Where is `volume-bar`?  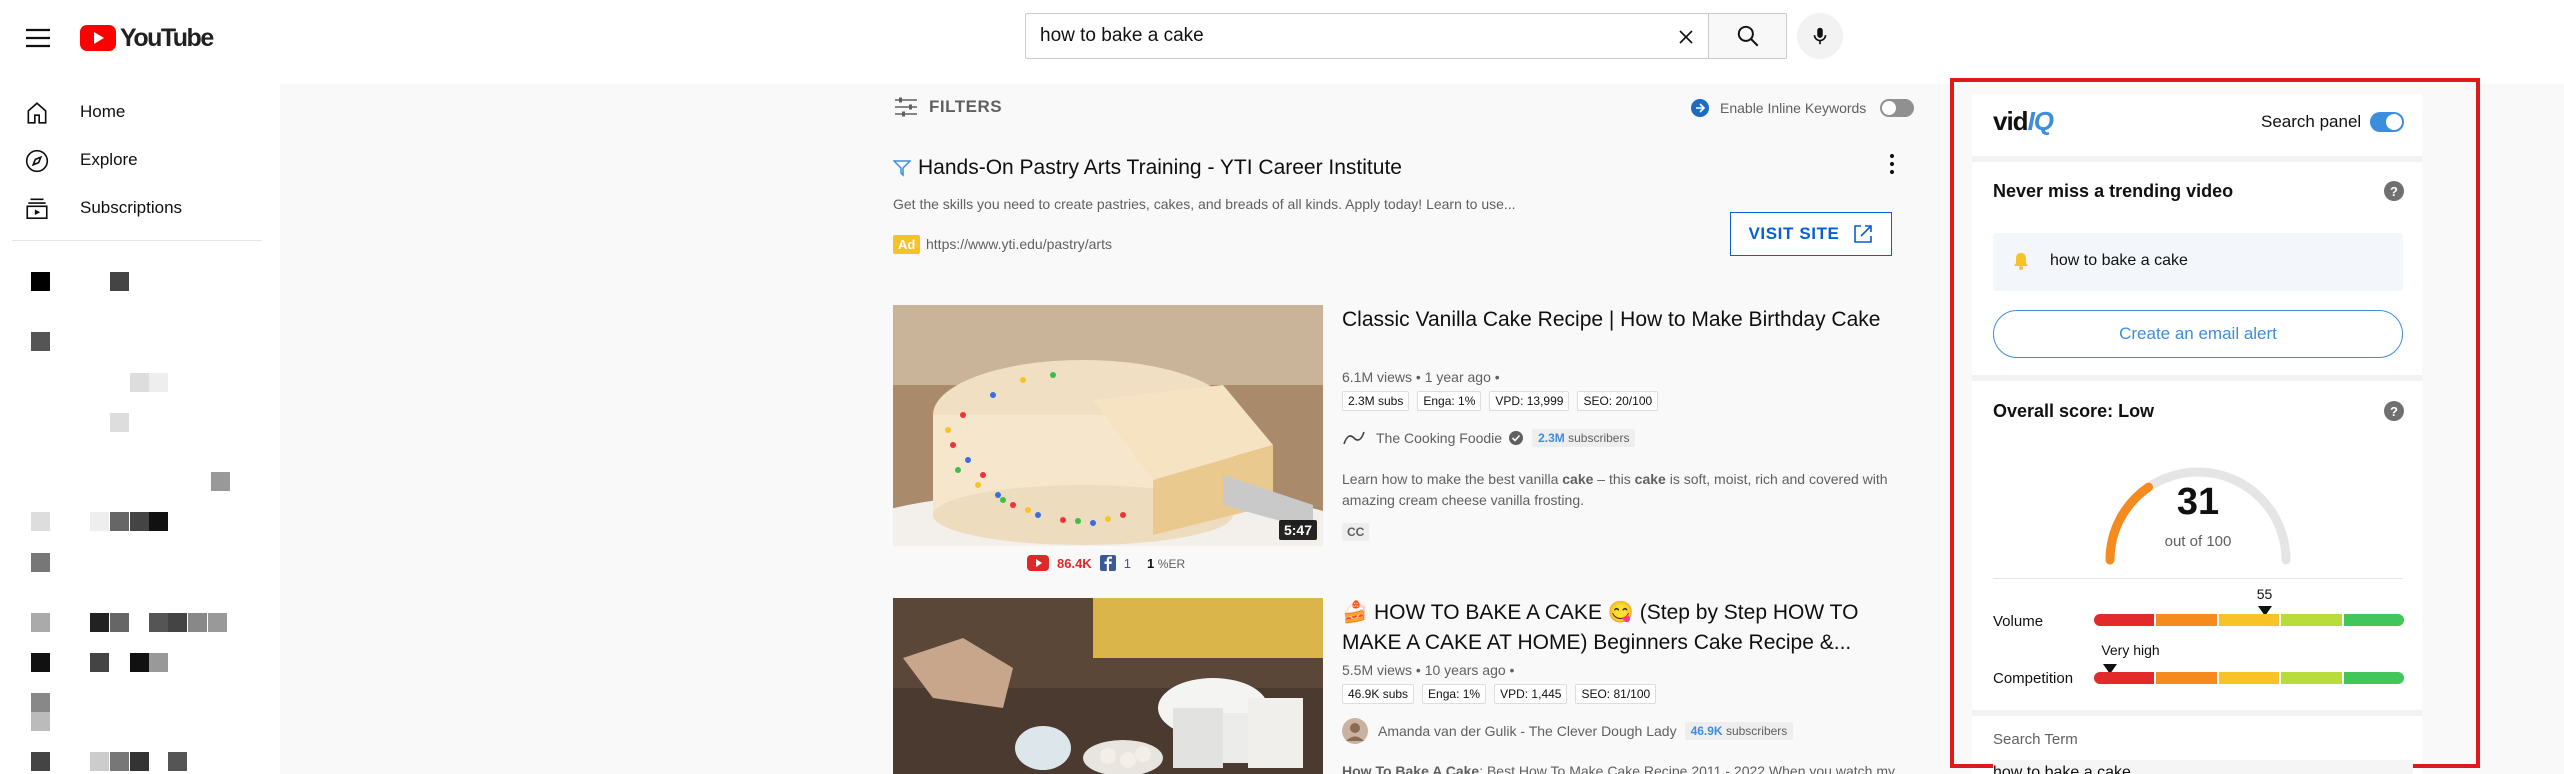
volume-bar is located at coordinates (2249, 620).